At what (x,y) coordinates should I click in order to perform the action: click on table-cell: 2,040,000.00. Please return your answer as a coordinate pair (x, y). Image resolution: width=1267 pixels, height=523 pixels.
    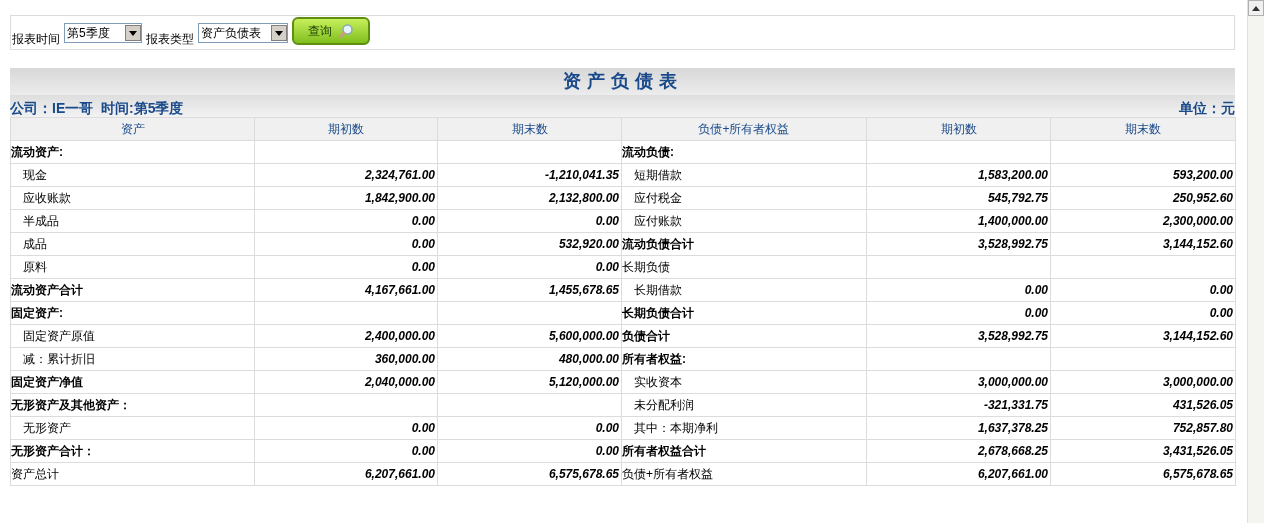
    Looking at the image, I should click on (346, 382).